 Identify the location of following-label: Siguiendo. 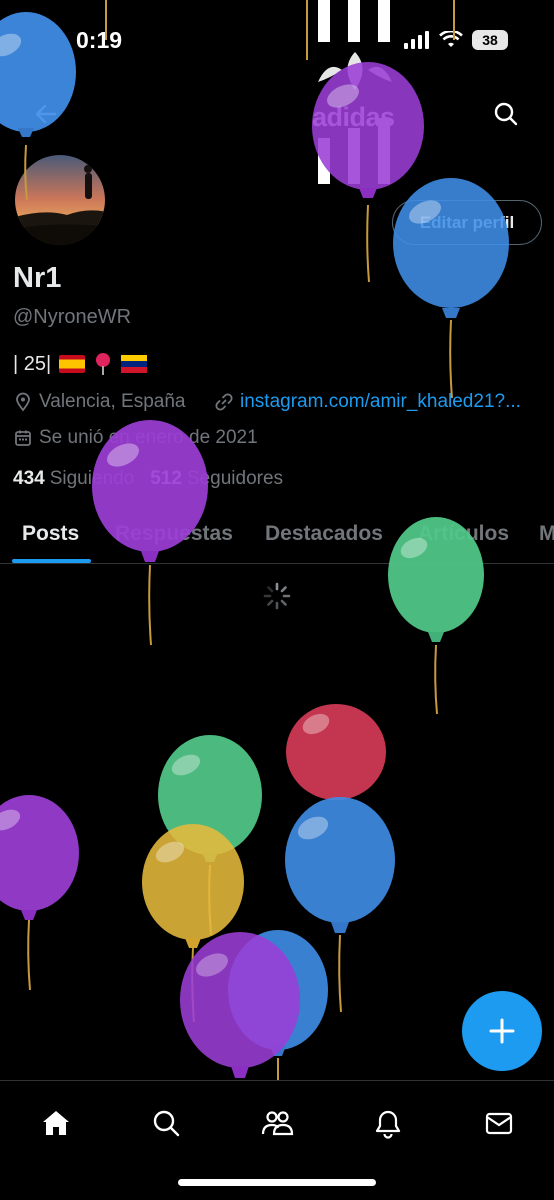
(92, 478).